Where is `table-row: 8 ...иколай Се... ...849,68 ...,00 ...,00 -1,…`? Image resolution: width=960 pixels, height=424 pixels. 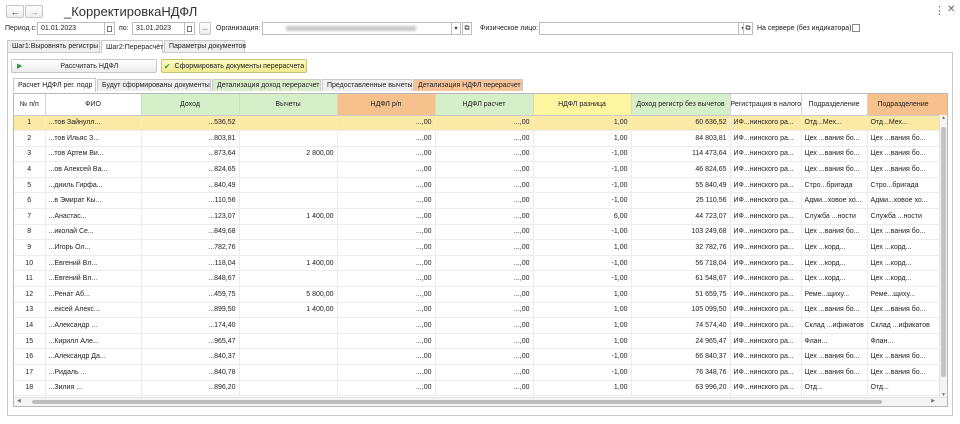
table-row: 8 ...иколай Се... ...849,68 ...,00 ...,00 -1,… is located at coordinates (480, 232).